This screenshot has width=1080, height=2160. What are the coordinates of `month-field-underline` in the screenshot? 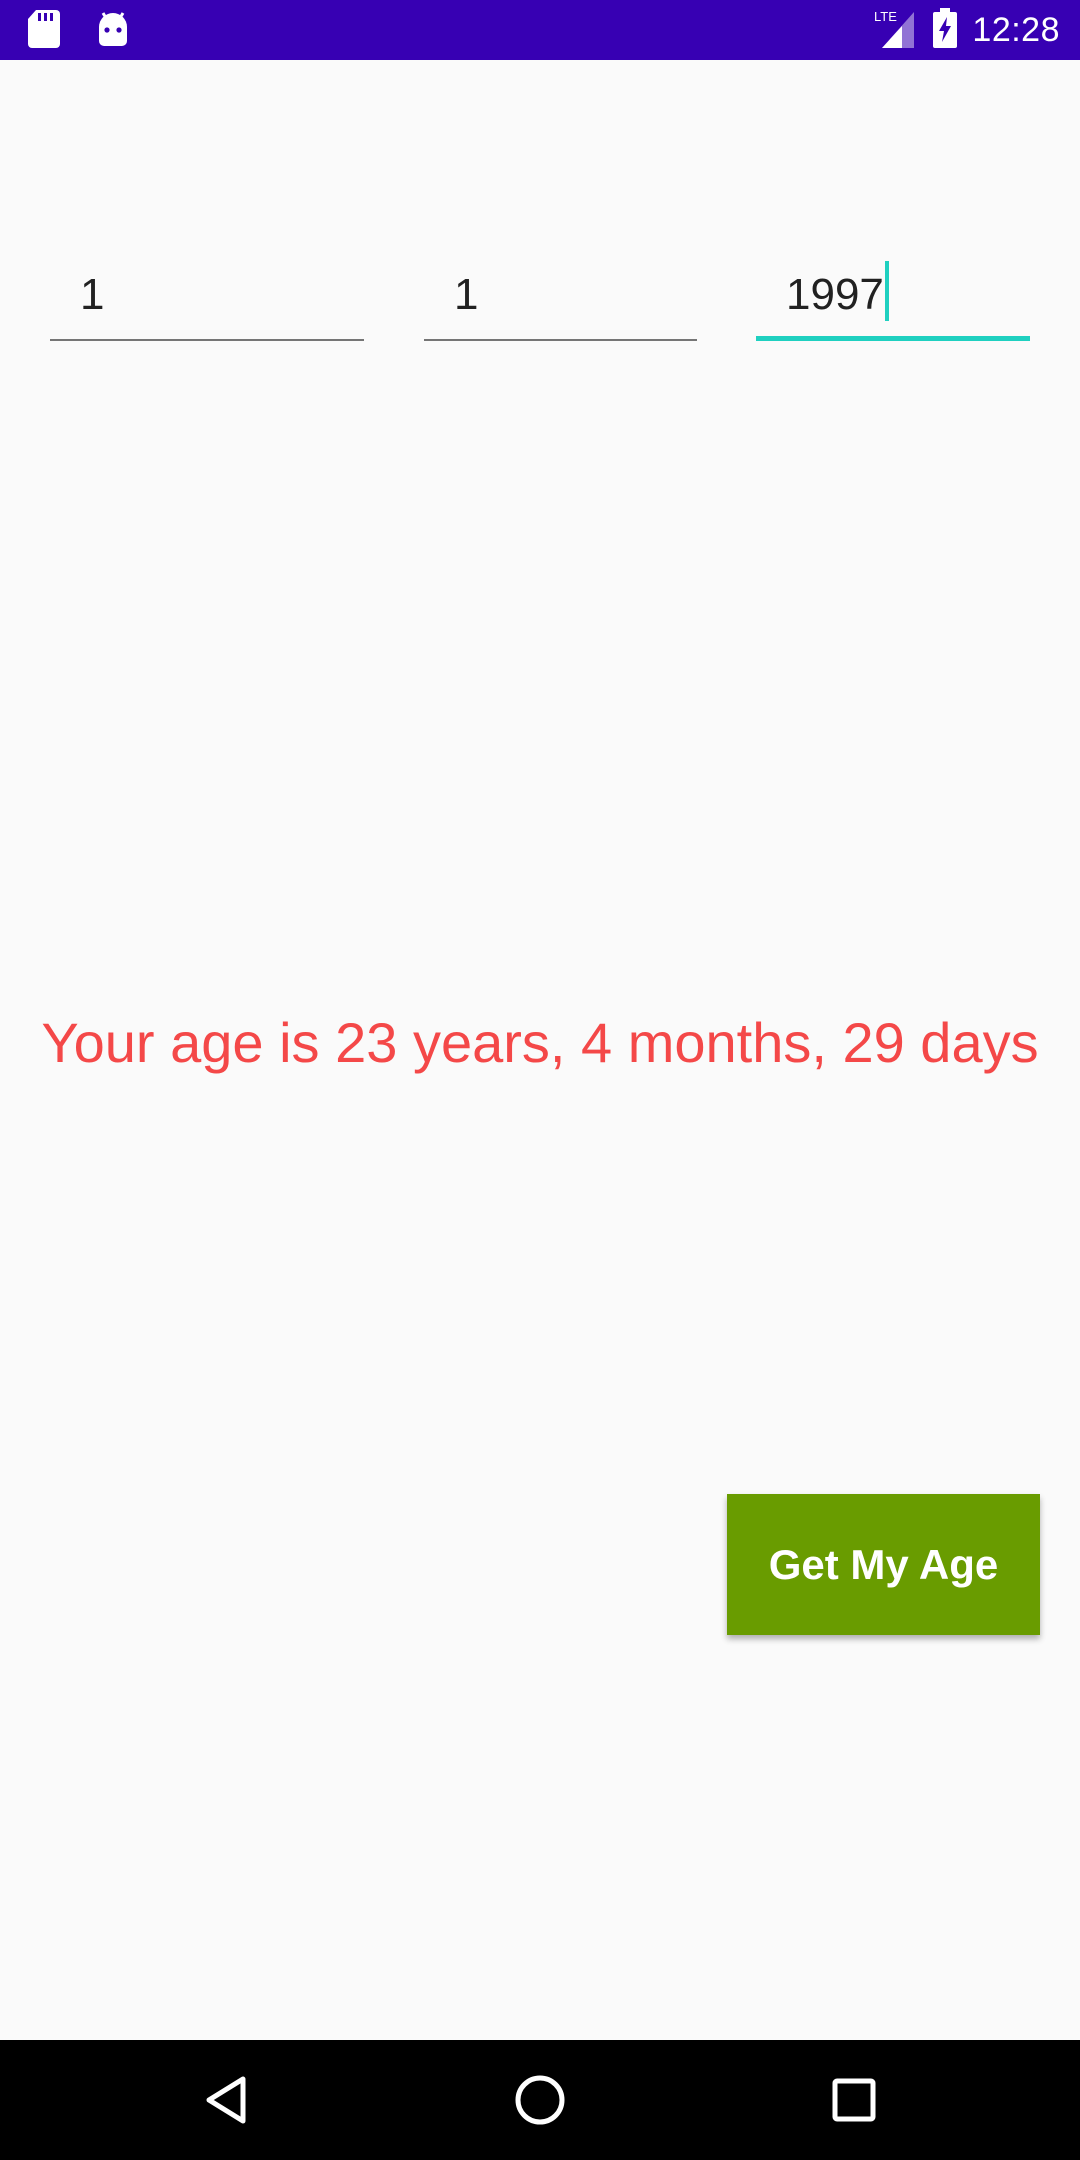 It's located at (560, 340).